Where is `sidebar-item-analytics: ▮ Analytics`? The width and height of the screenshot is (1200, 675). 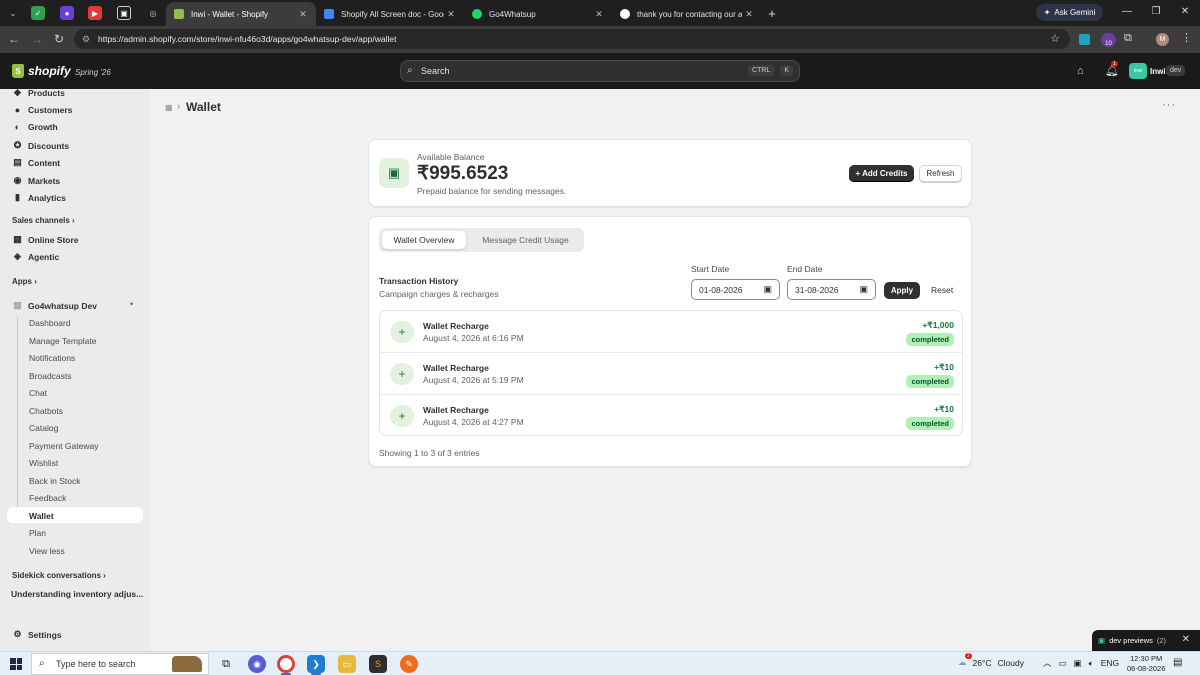
sidebar-item-analytics: ▮ Analytics is located at coordinates (39, 197).